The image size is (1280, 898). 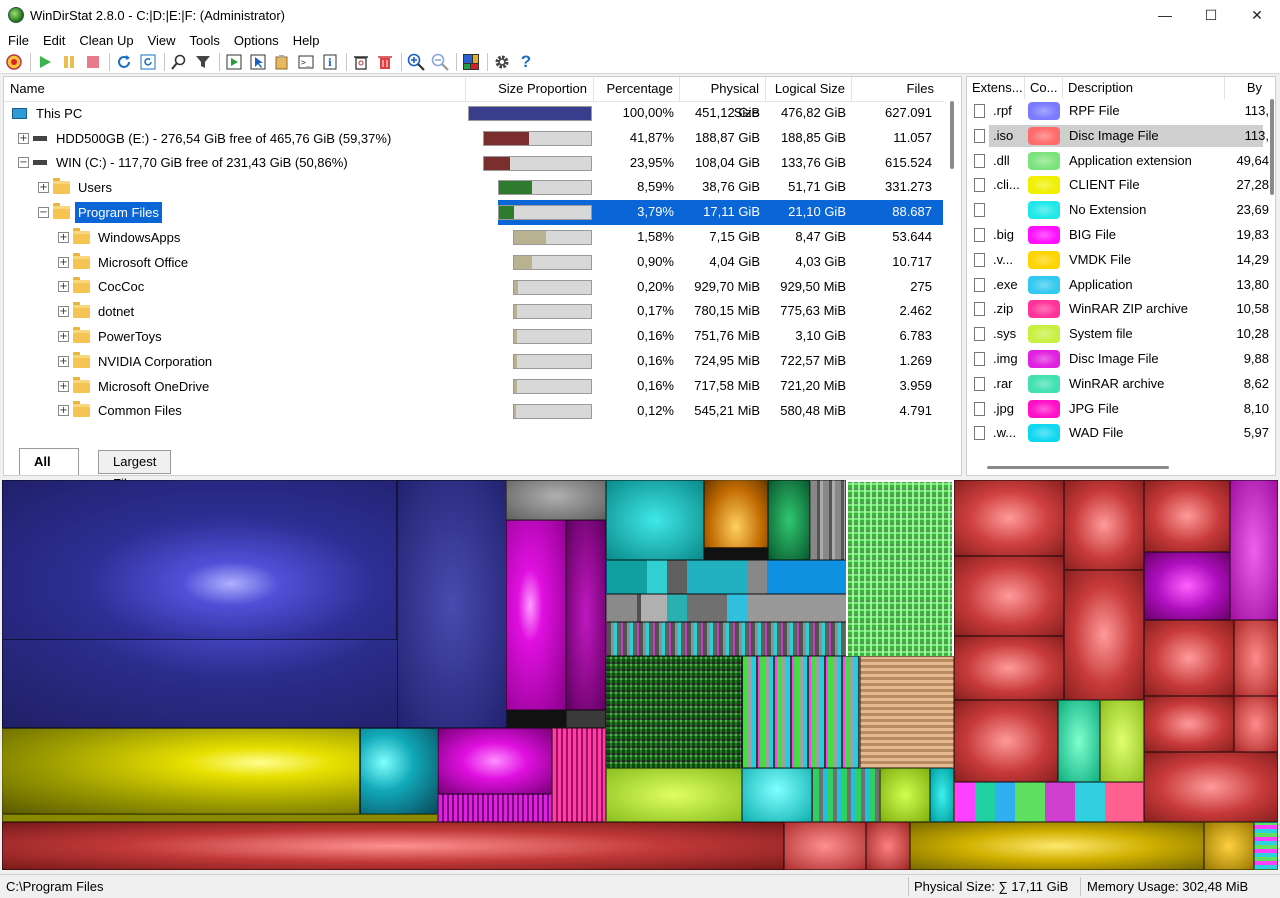 I want to click on extension-vertical-scrollbar, so click(x=1272, y=147).